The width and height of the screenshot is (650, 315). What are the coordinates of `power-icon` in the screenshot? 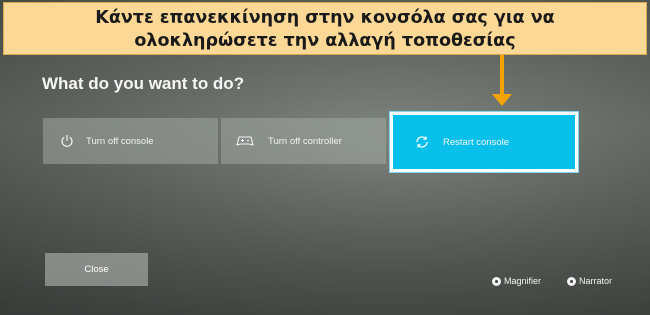 It's located at (67, 141).